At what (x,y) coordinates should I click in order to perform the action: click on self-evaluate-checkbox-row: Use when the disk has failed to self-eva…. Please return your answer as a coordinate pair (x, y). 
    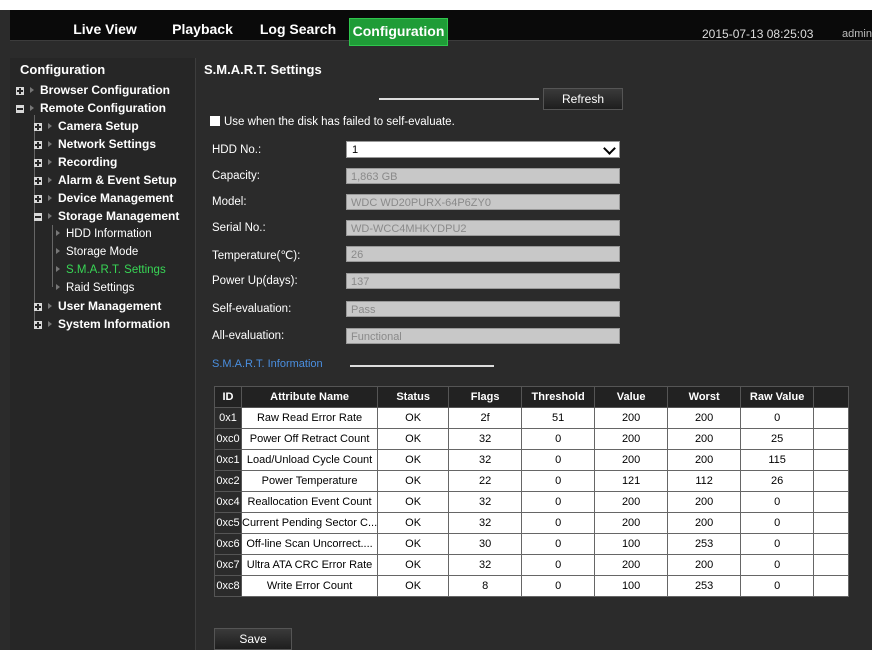
    Looking at the image, I should click on (332, 122).